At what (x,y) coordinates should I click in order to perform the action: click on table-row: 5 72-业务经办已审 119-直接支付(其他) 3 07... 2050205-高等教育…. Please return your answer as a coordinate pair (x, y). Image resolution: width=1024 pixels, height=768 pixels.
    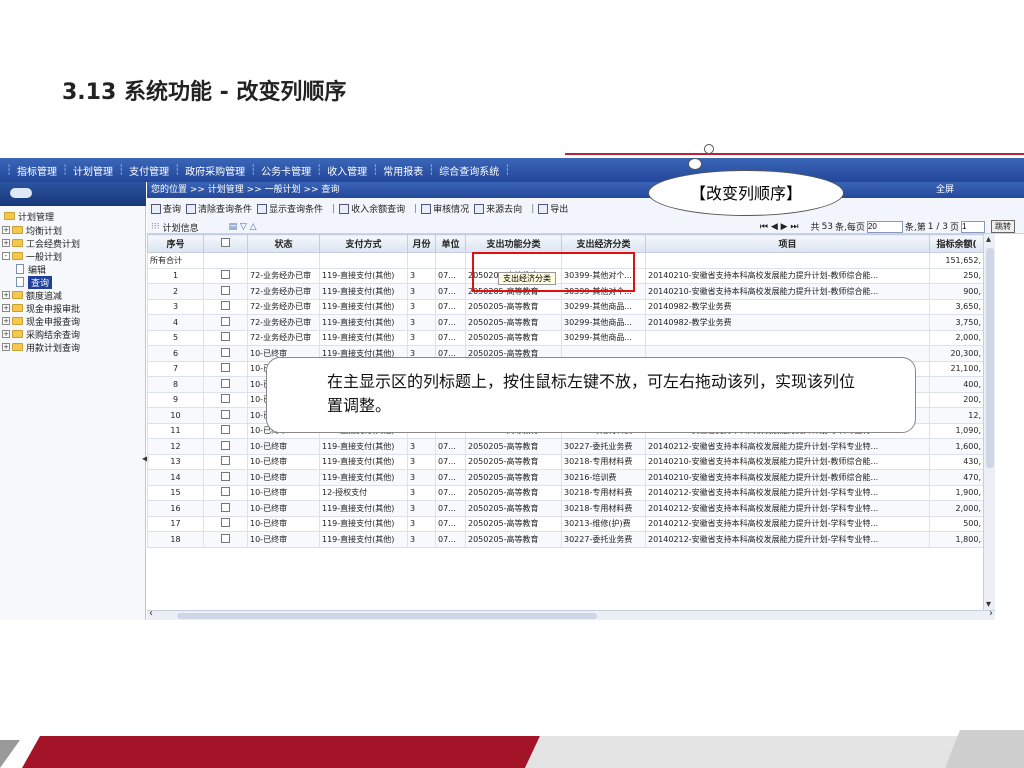
    Looking at the image, I should click on (565, 337).